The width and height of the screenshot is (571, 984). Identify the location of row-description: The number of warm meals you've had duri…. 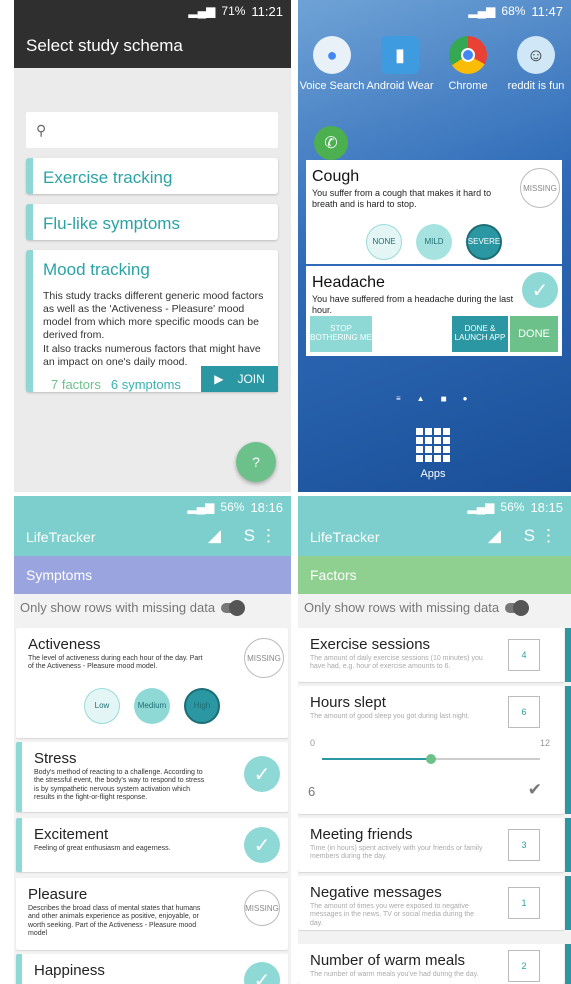
(394, 974).